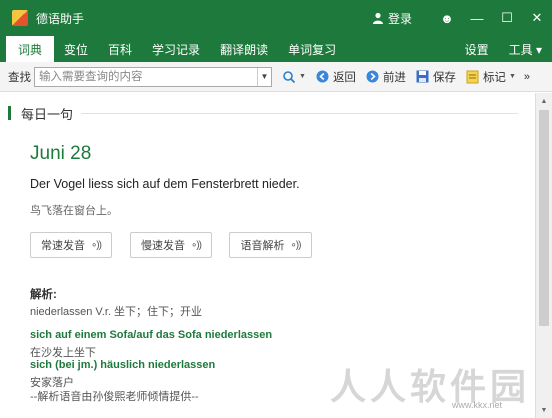 This screenshot has height=418, width=552. I want to click on main-tab-bar: 词典 变位 百科 学习记录 翻译朗读 单词复习 设置 工具 ▾, so click(276, 49).